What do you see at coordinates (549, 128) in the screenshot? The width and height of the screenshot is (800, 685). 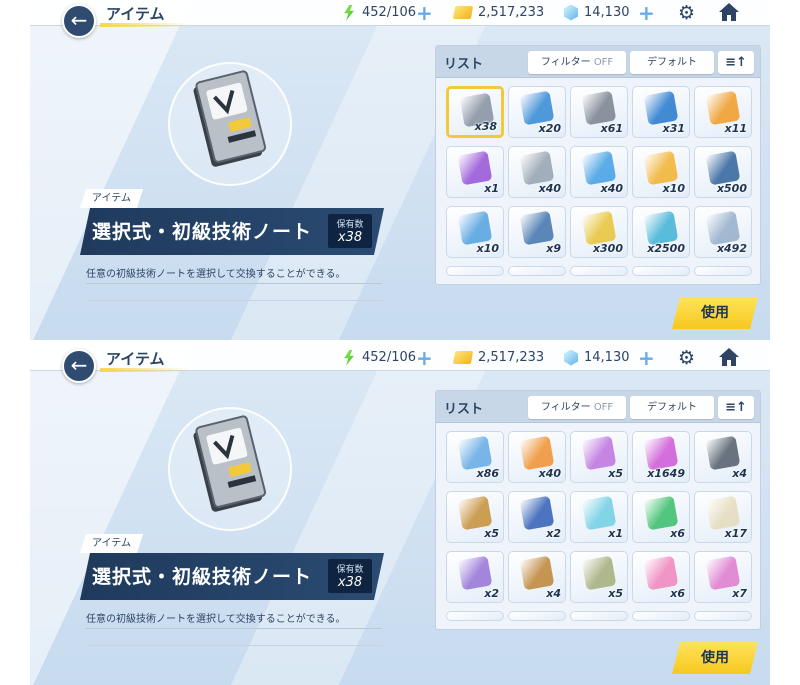 I see `item-count: x20` at bounding box center [549, 128].